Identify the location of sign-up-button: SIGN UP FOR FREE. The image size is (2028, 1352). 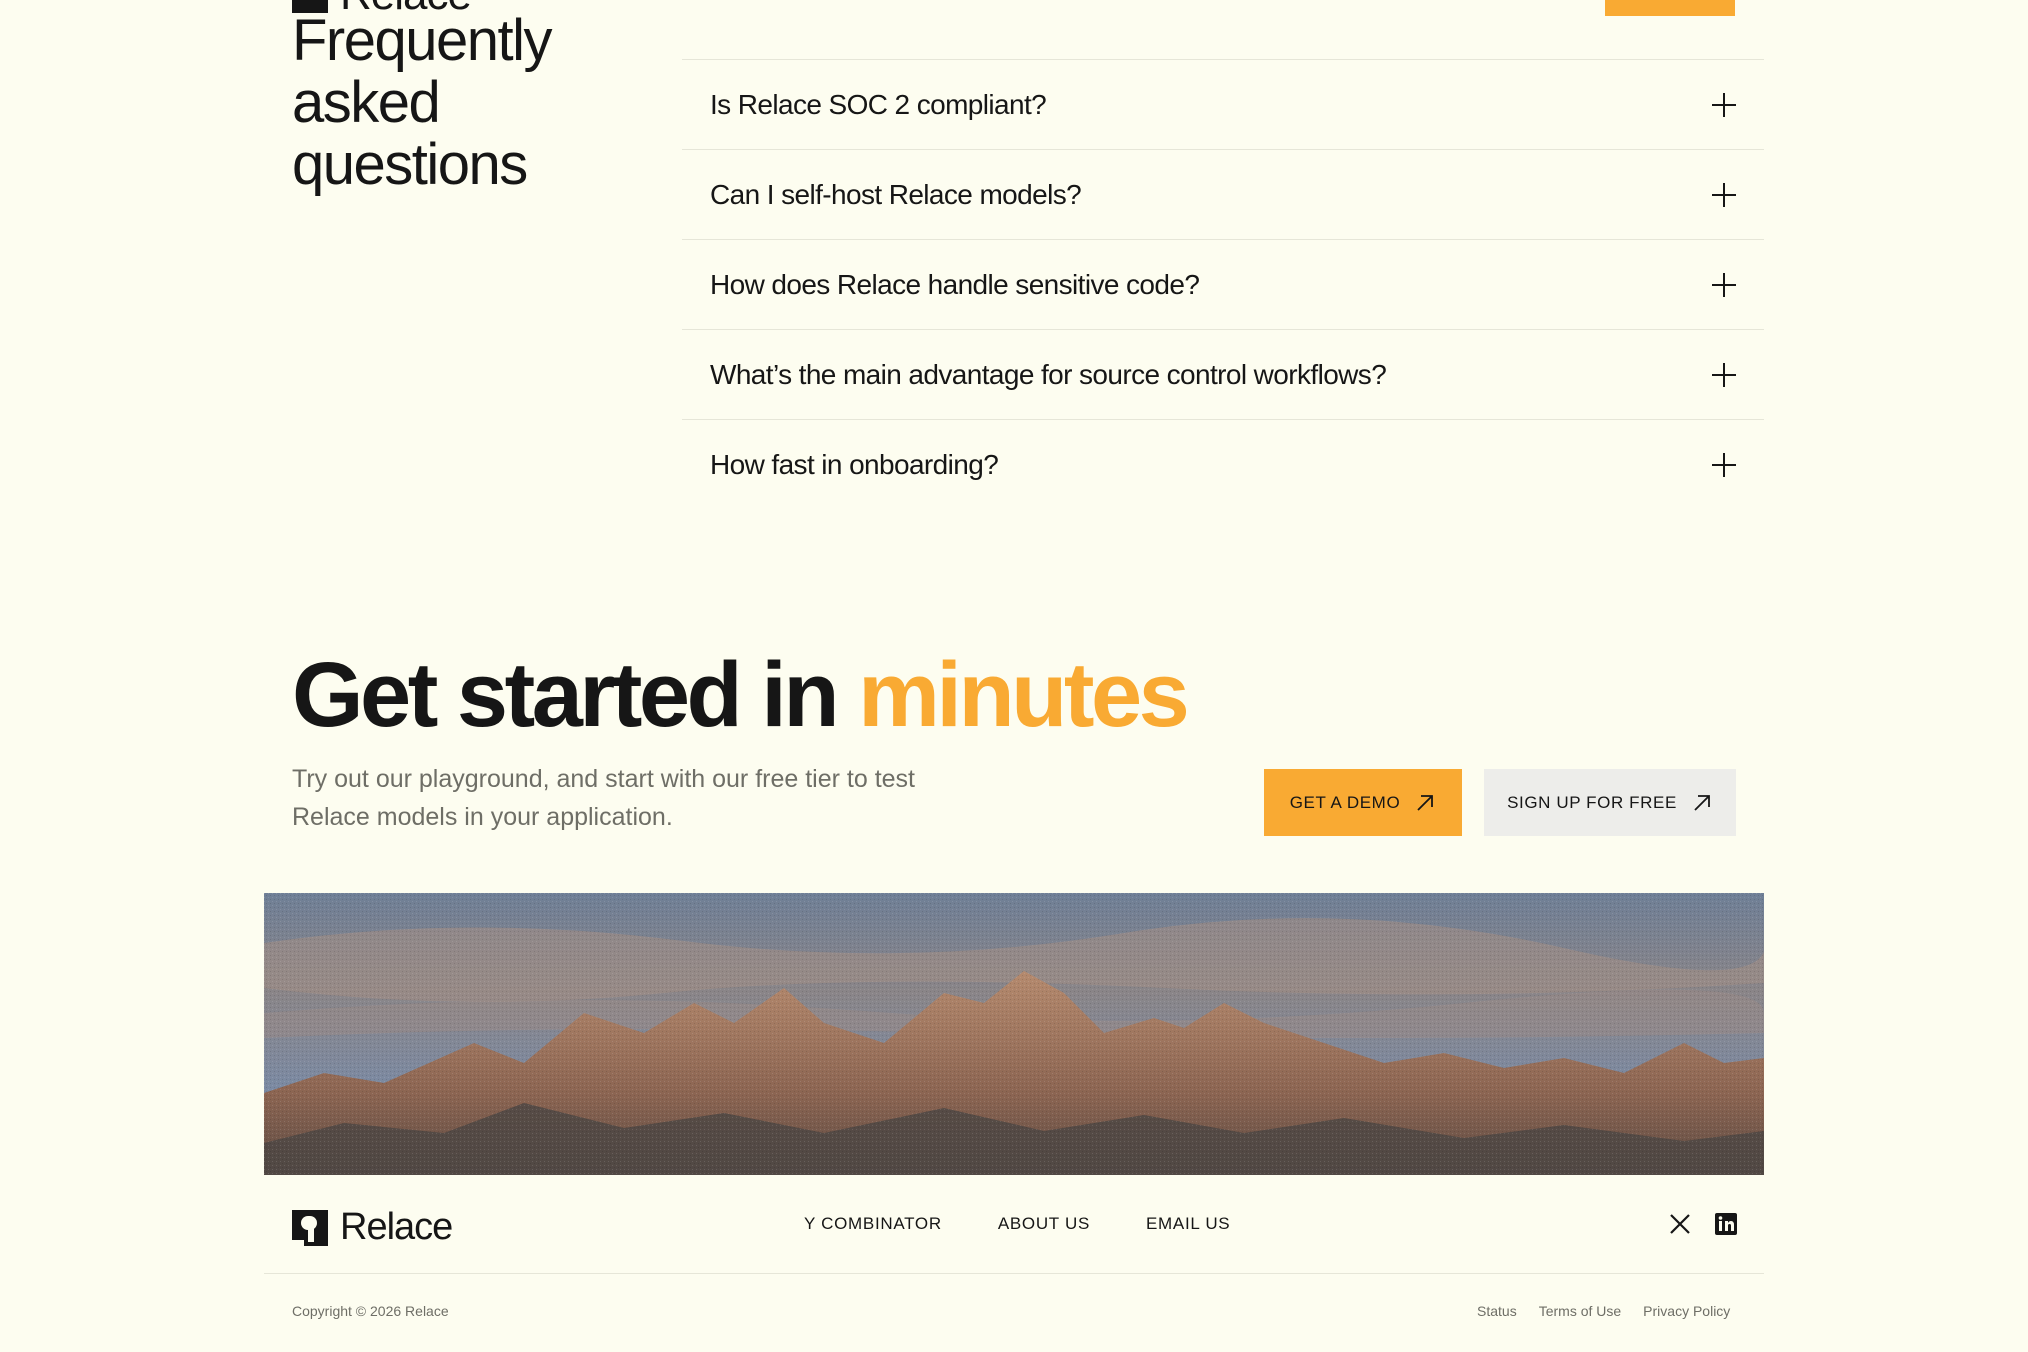
(1610, 802).